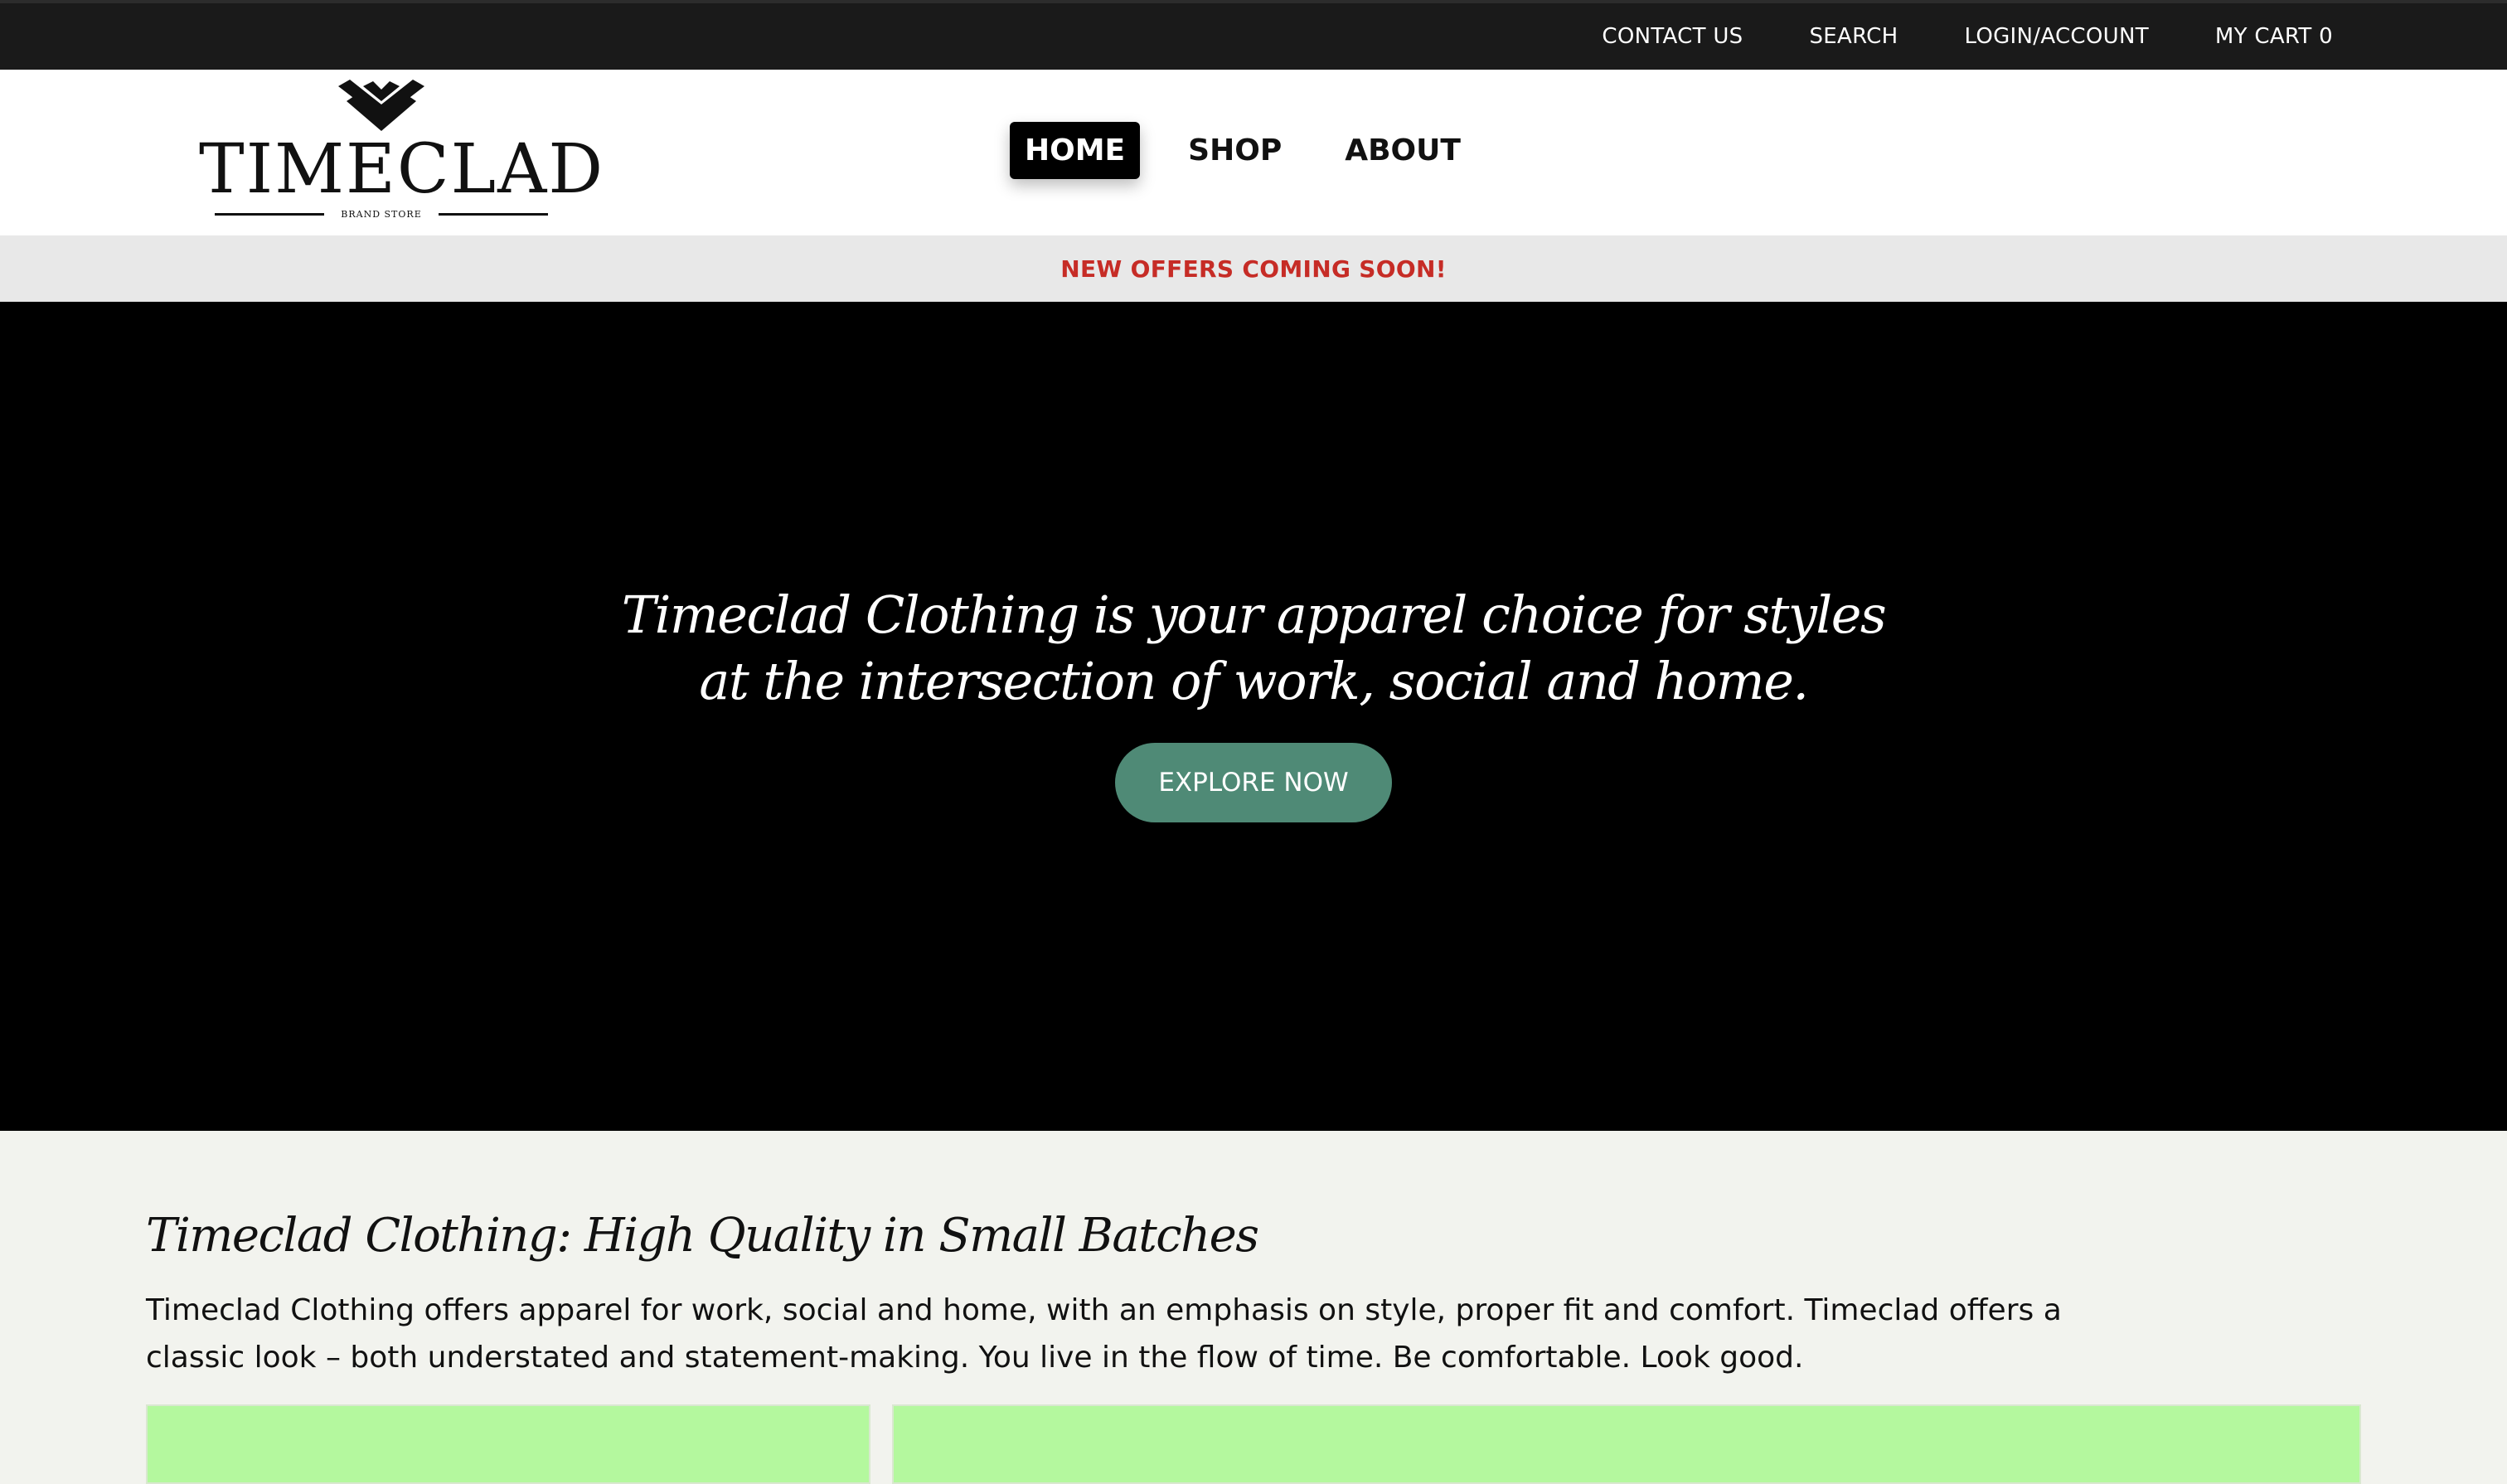  I want to click on nav-item-shop: SHOP, so click(1235, 150).